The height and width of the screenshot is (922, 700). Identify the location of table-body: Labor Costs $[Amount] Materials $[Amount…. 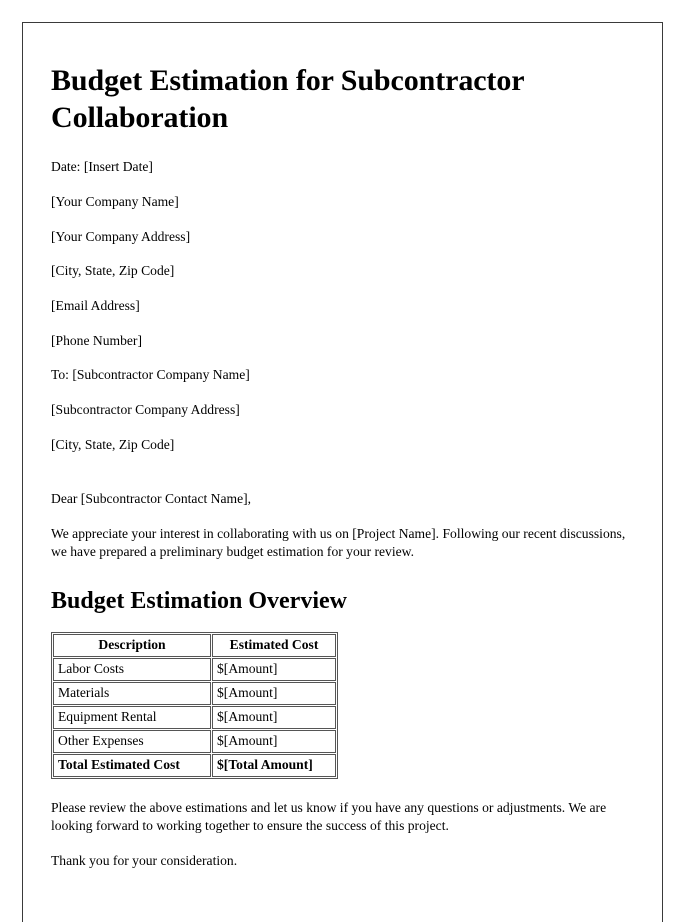
(194, 717).